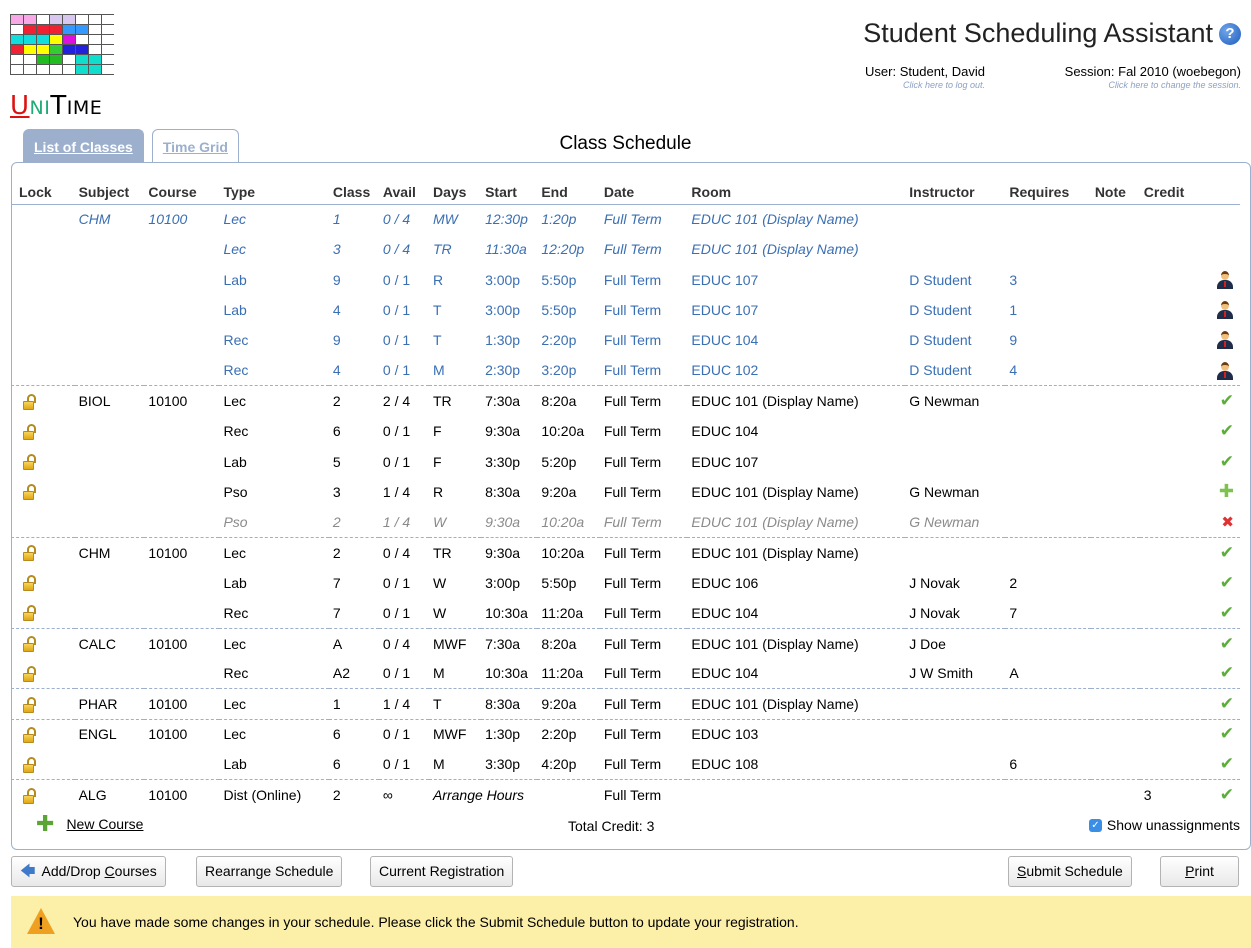 The width and height of the screenshot is (1251, 948). Describe the element at coordinates (353, 704) in the screenshot. I see `cell-cls: 1` at that location.